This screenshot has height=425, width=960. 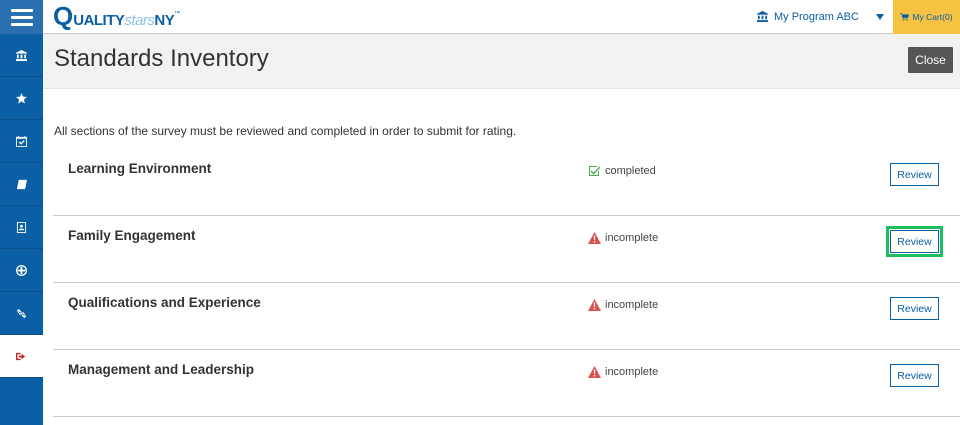 I want to click on title-band: Standards Inventory Close, so click(x=501, y=61).